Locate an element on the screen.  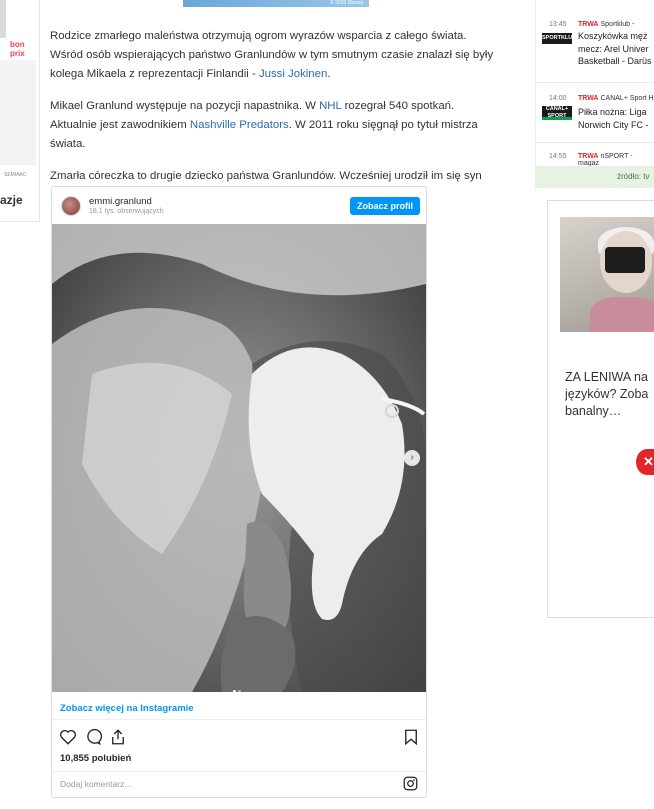
tv-channel: Sportklub - is located at coordinates (617, 24).